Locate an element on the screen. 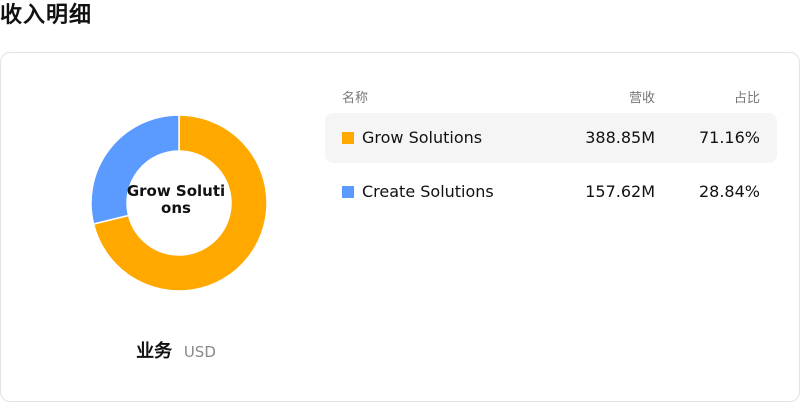 The image size is (800, 402). page-title: 收入明细 is located at coordinates (46, 15).